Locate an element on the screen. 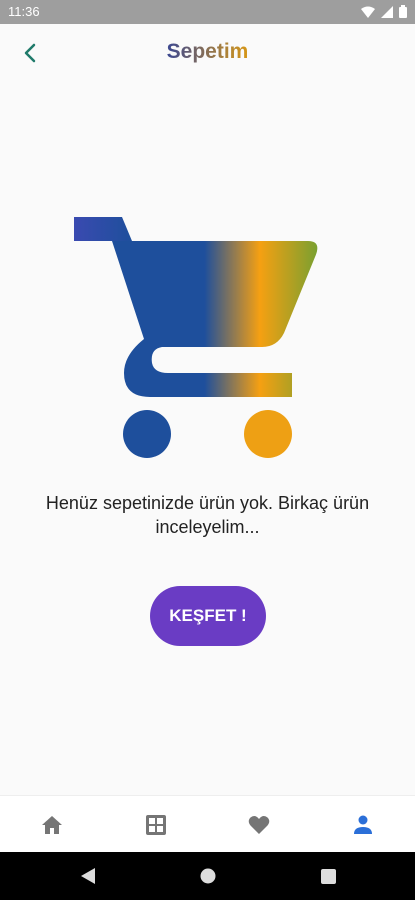 The width and height of the screenshot is (415, 900). system-navigation-bar is located at coordinates (207, 876).